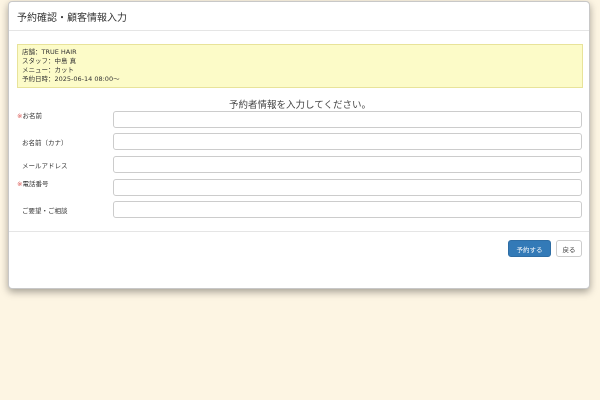 This screenshot has width=600, height=400. I want to click on request-label: ご要望・ご相談, so click(45, 211).